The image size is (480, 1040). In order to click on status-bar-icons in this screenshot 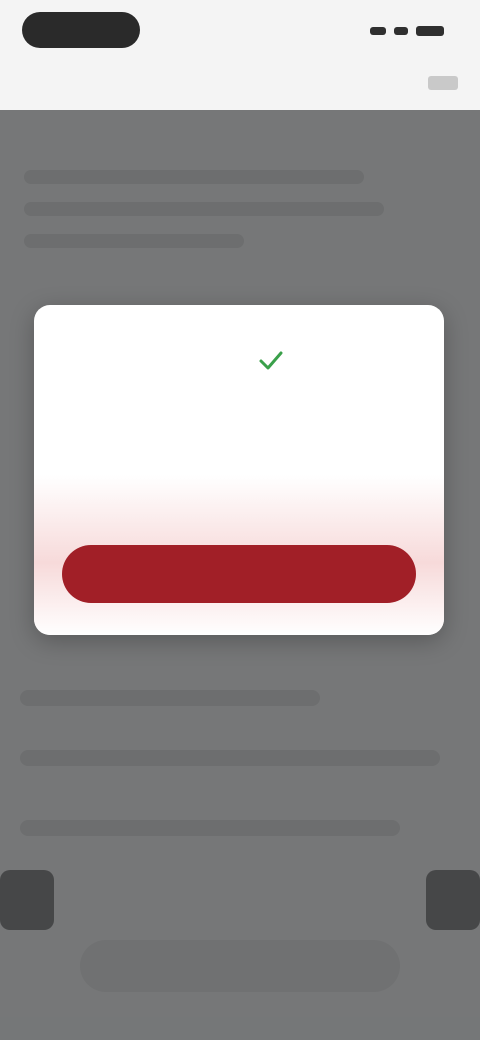, I will do `click(407, 31)`.